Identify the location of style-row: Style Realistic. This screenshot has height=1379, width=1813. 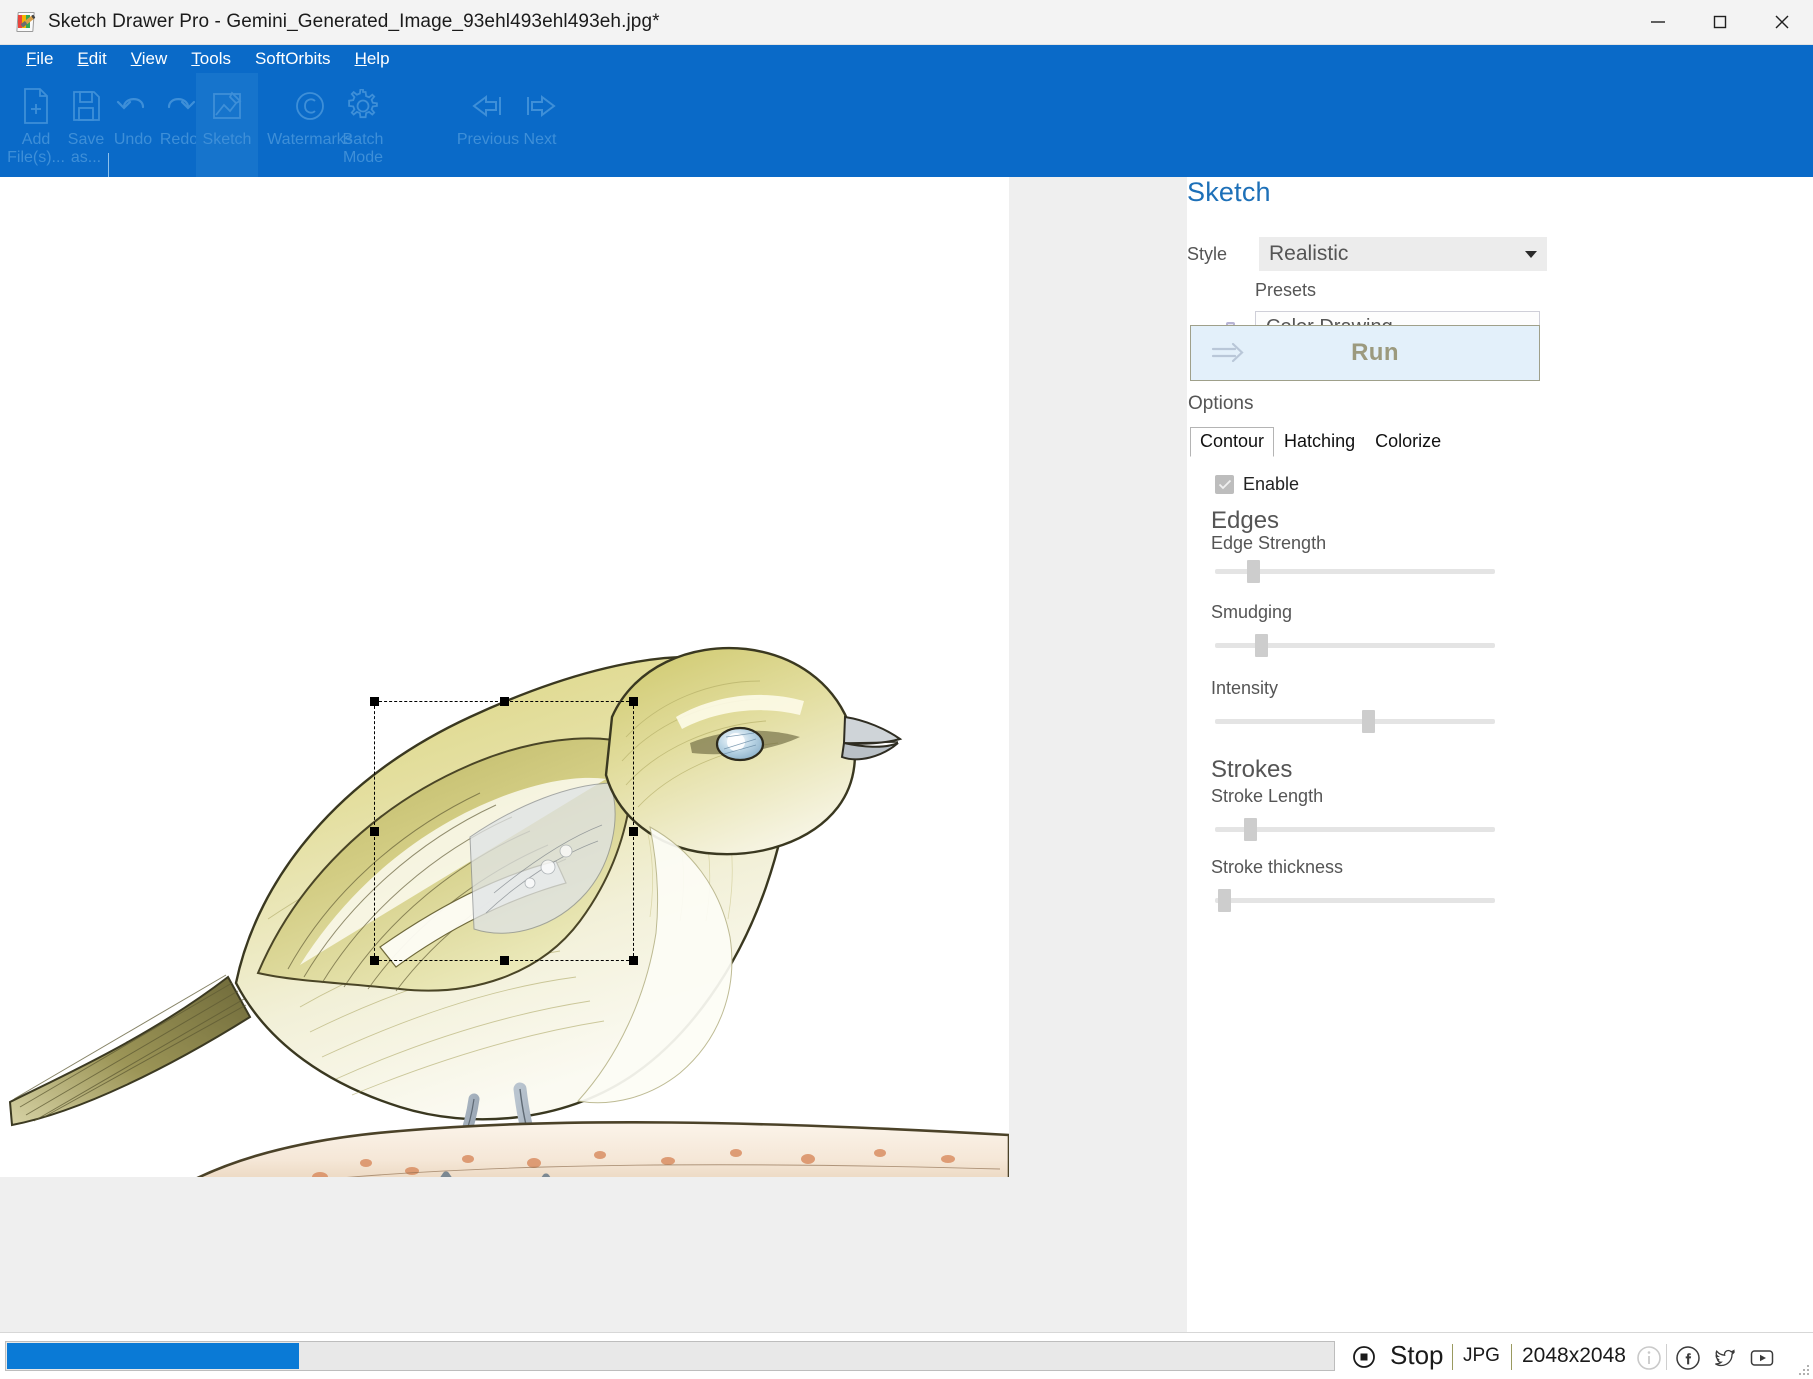
(1500, 254).